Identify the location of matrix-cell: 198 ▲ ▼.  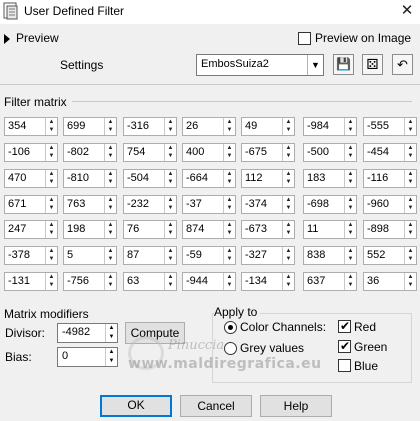
(90, 229).